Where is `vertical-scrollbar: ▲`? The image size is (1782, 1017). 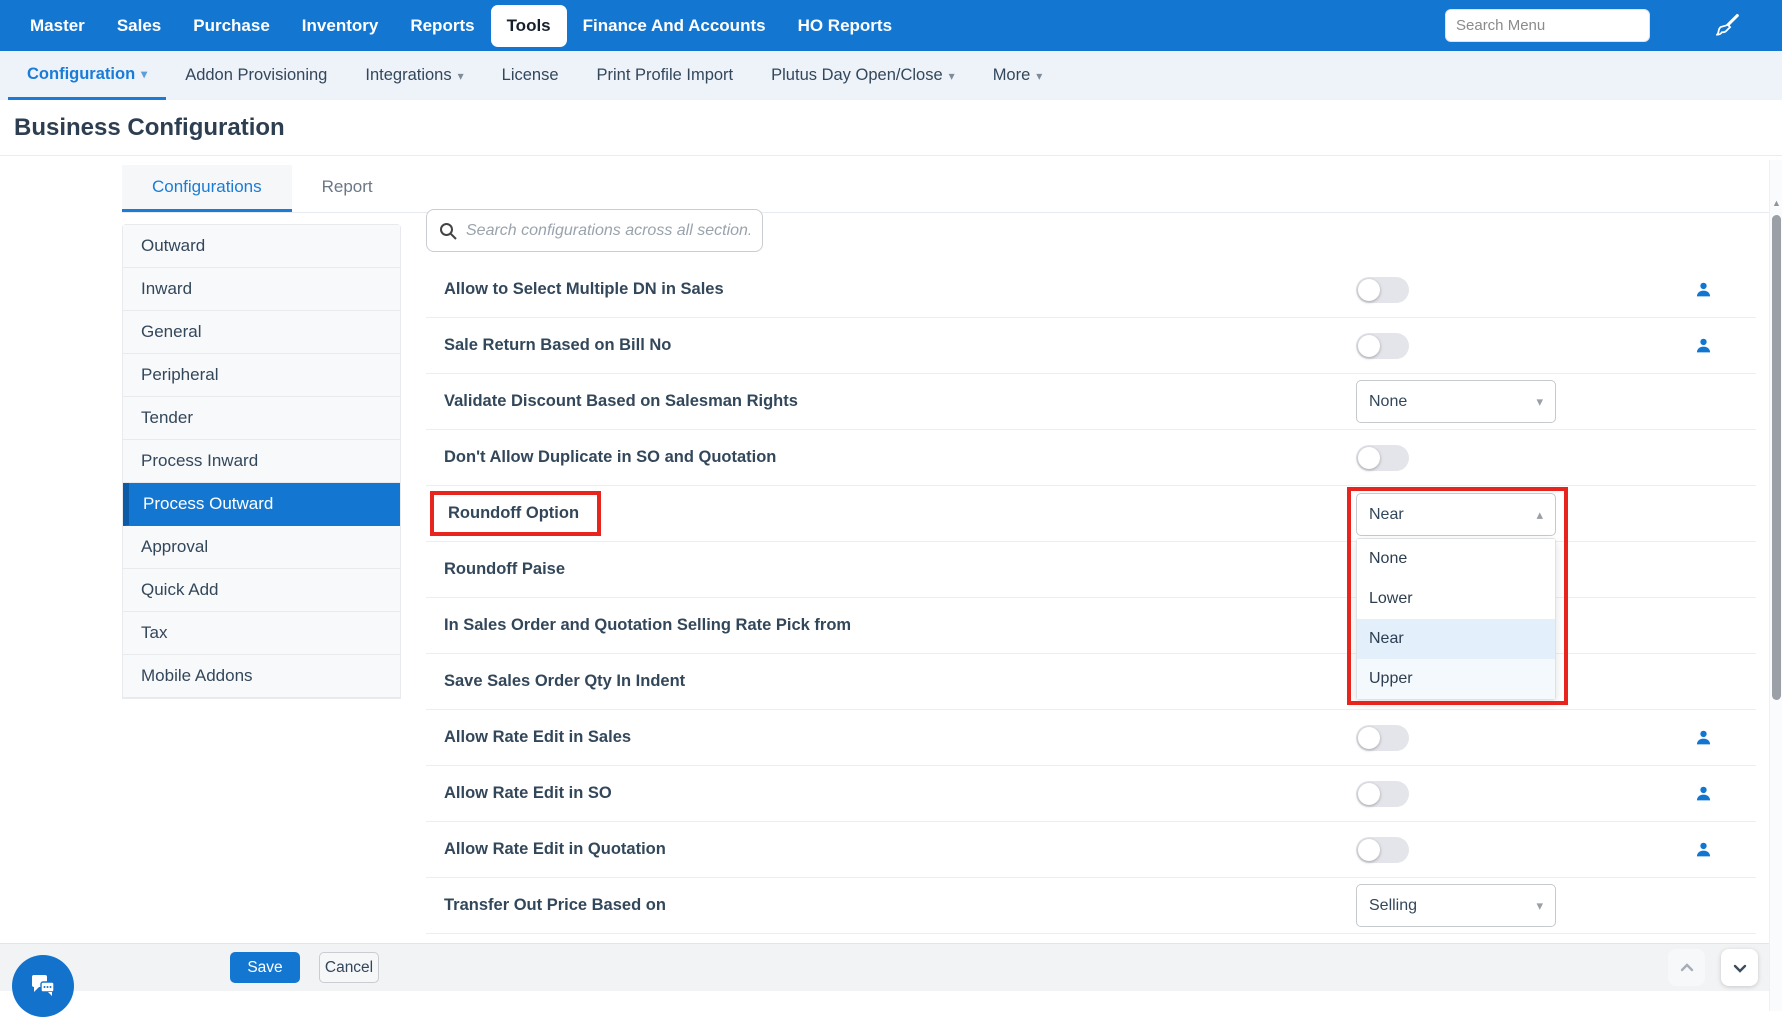
vertical-scrollbar: ▲ is located at coordinates (1775, 585).